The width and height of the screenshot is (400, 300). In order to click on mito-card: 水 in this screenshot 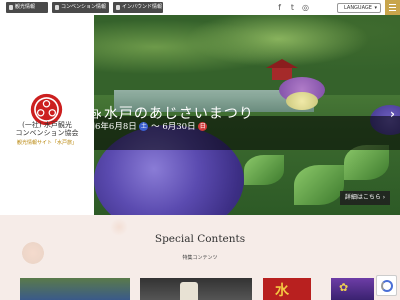, I will do `click(287, 289)`.